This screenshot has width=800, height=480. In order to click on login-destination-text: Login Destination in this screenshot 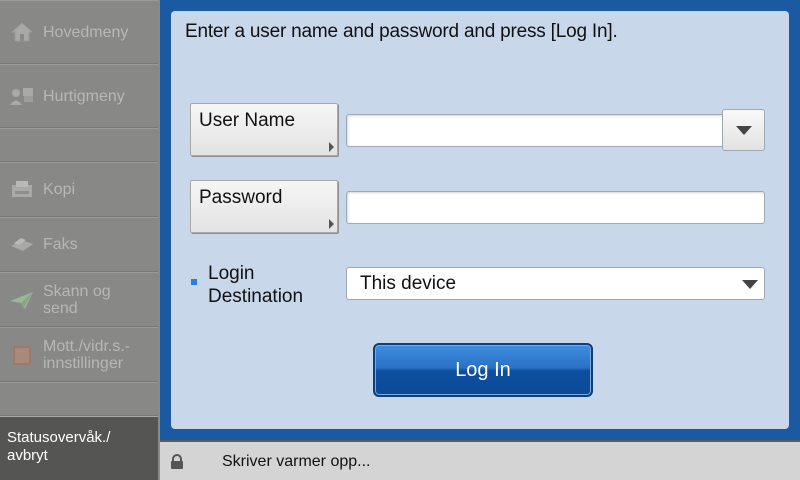, I will do `click(256, 285)`.